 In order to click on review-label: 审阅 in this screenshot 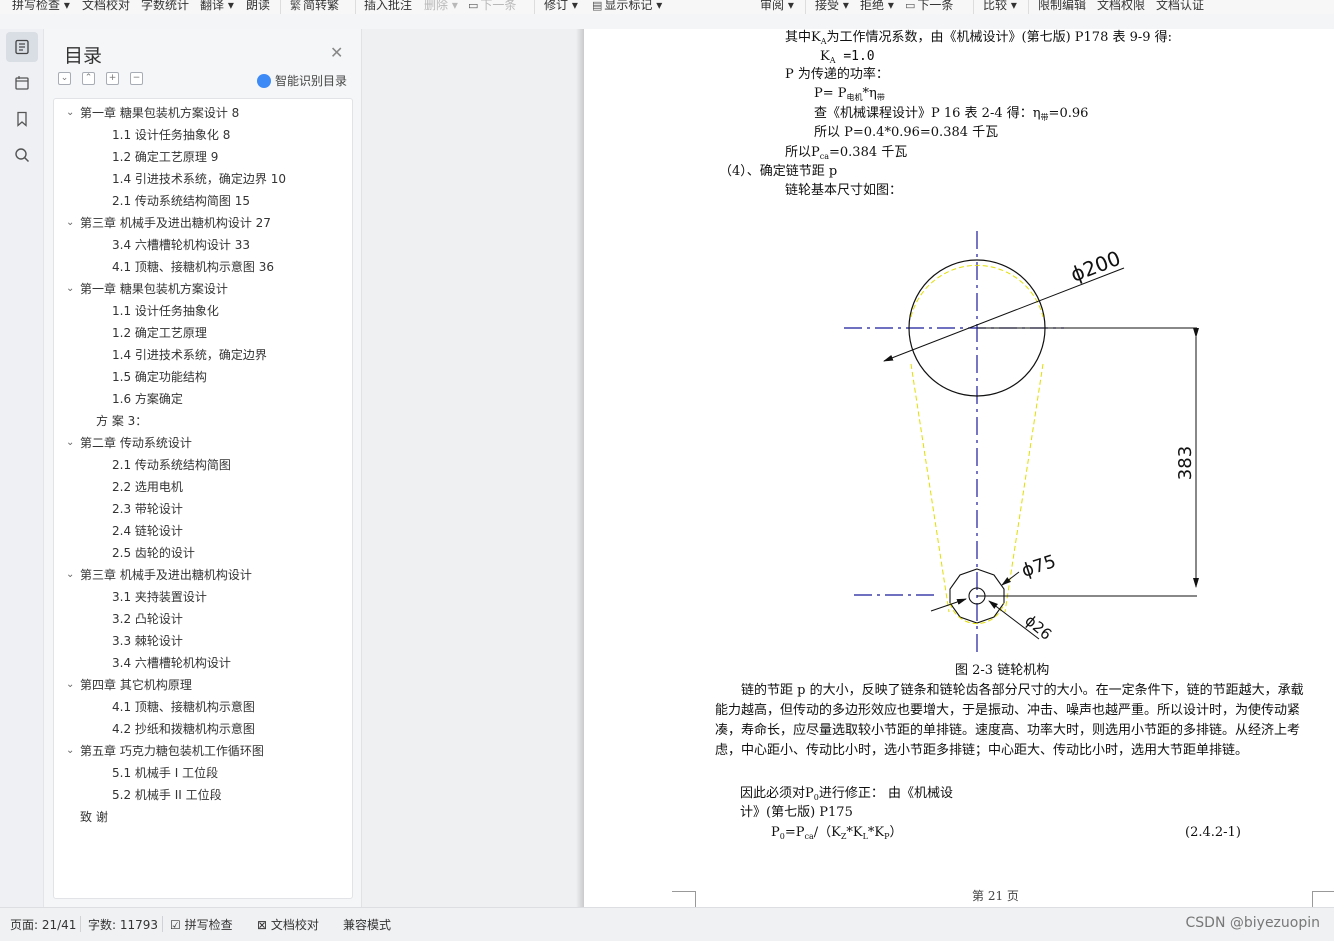, I will do `click(772, 6)`.